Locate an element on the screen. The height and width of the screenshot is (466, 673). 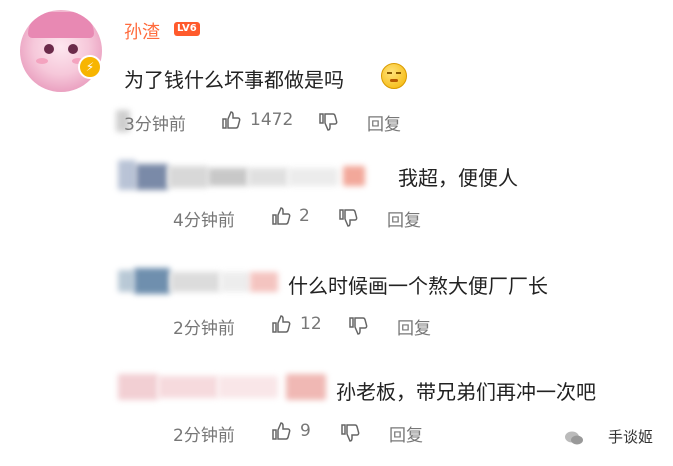
thinking-emoji-icon is located at coordinates (394, 76).